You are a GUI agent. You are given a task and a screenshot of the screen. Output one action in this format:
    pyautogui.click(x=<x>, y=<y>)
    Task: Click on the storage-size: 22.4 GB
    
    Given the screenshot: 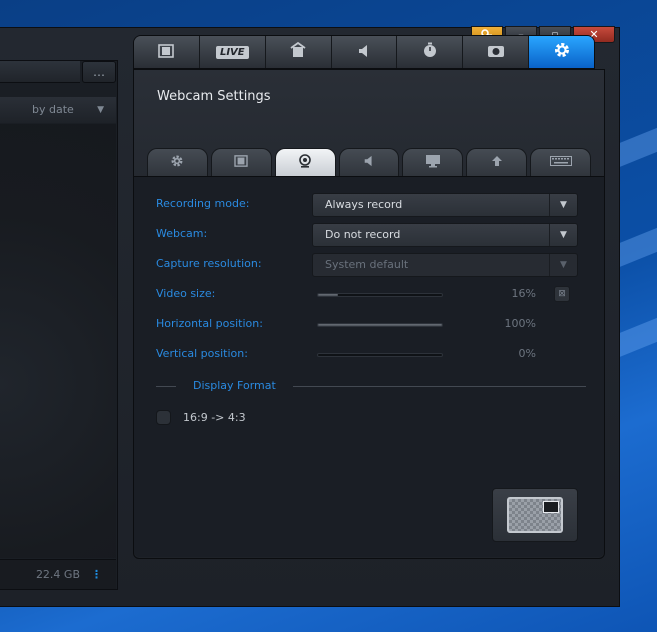 What is the action you would take?
    pyautogui.click(x=57, y=574)
    